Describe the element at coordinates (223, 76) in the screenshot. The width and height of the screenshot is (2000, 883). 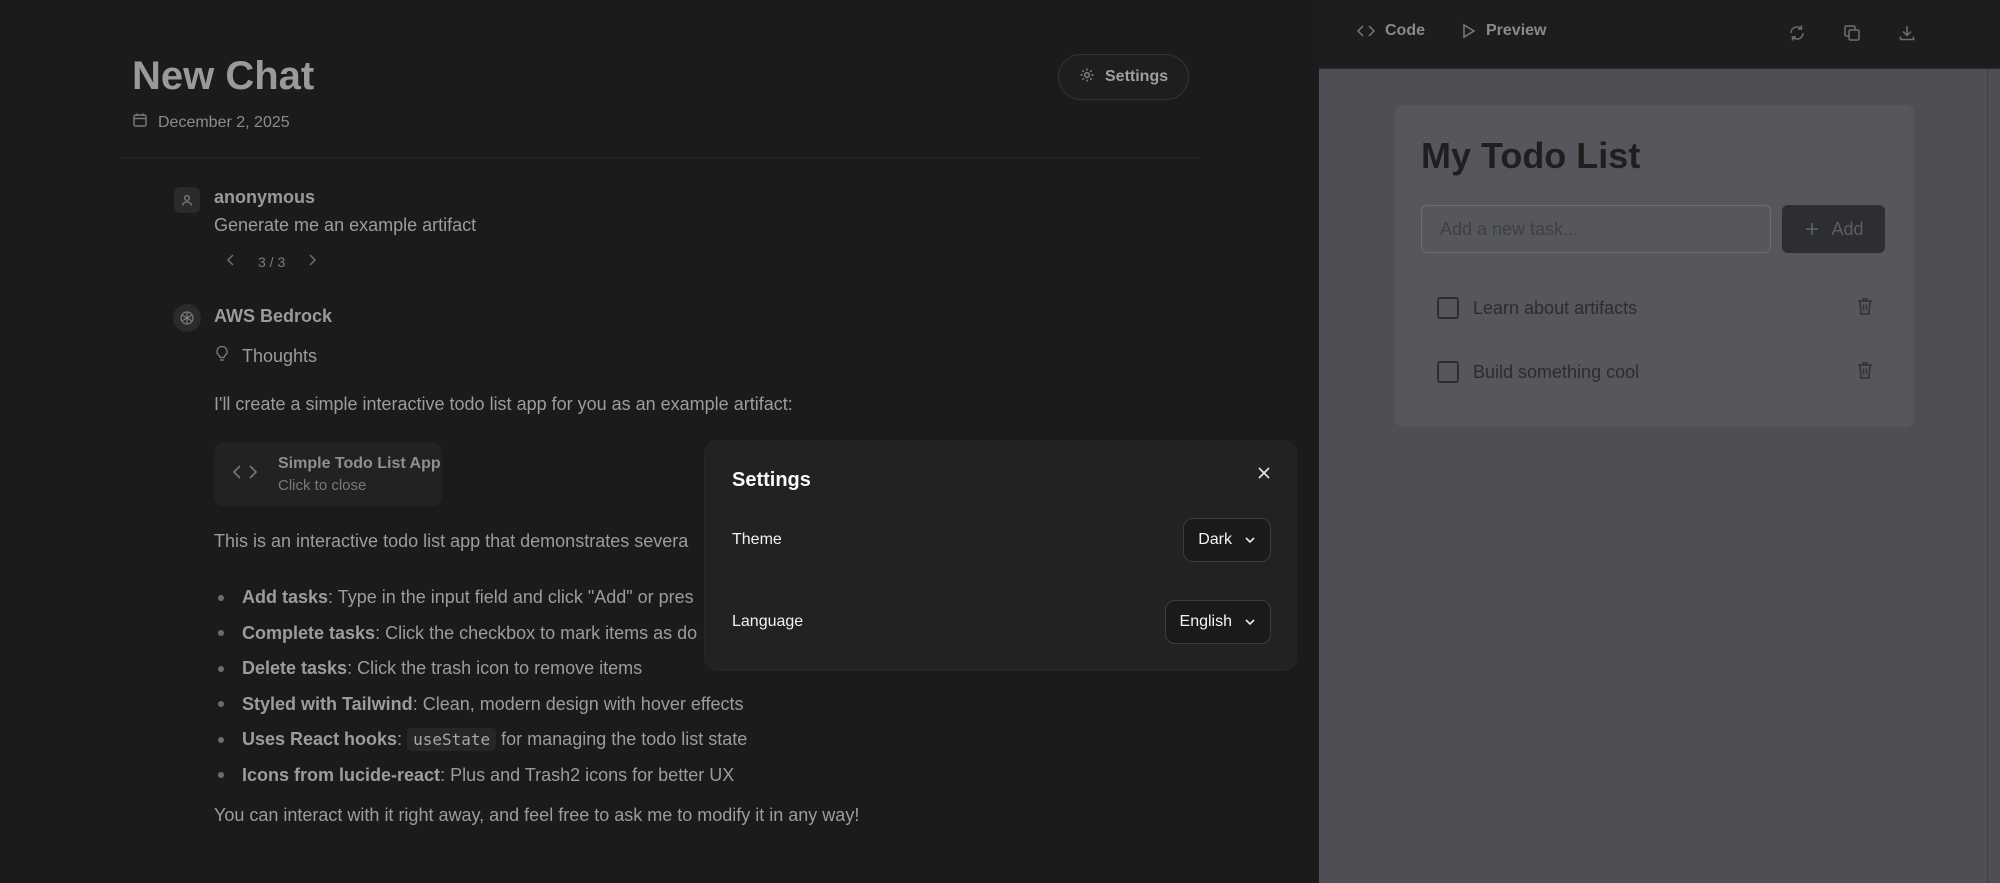
I see `page-title: New Chat` at that location.